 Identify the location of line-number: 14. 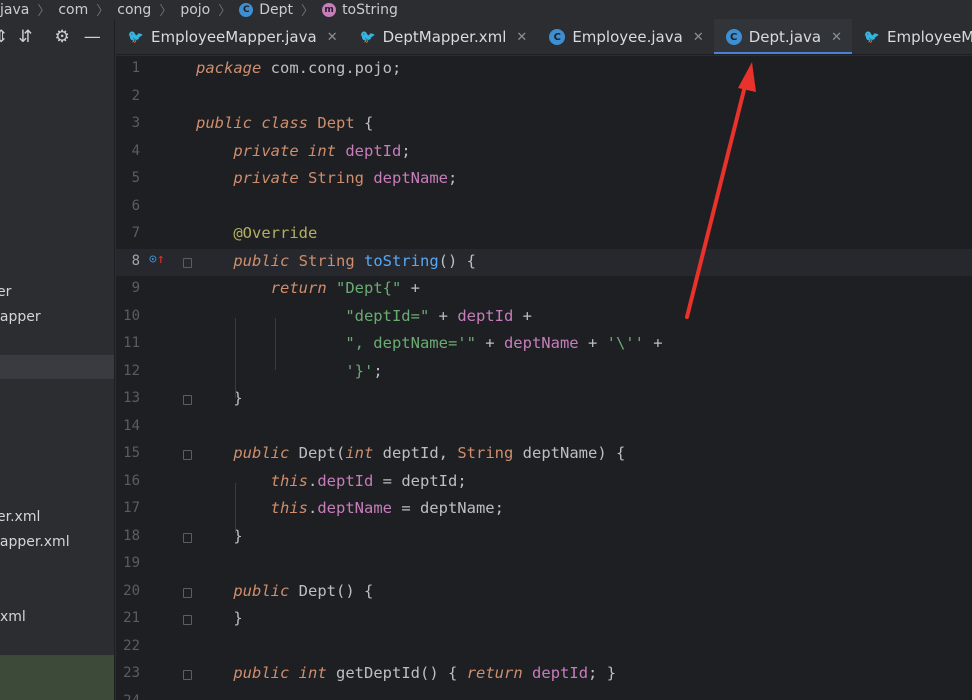
(131, 425).